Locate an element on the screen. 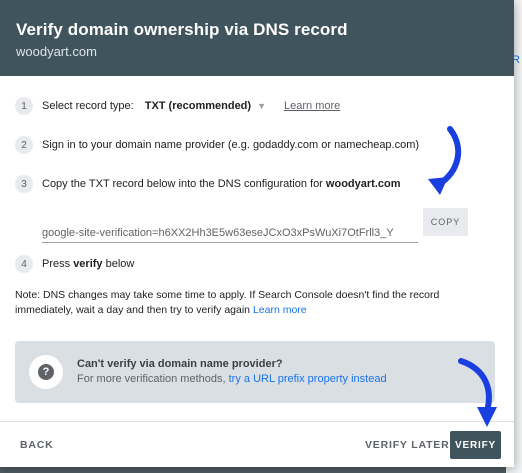  verify-button: VERIFY is located at coordinates (475, 445).